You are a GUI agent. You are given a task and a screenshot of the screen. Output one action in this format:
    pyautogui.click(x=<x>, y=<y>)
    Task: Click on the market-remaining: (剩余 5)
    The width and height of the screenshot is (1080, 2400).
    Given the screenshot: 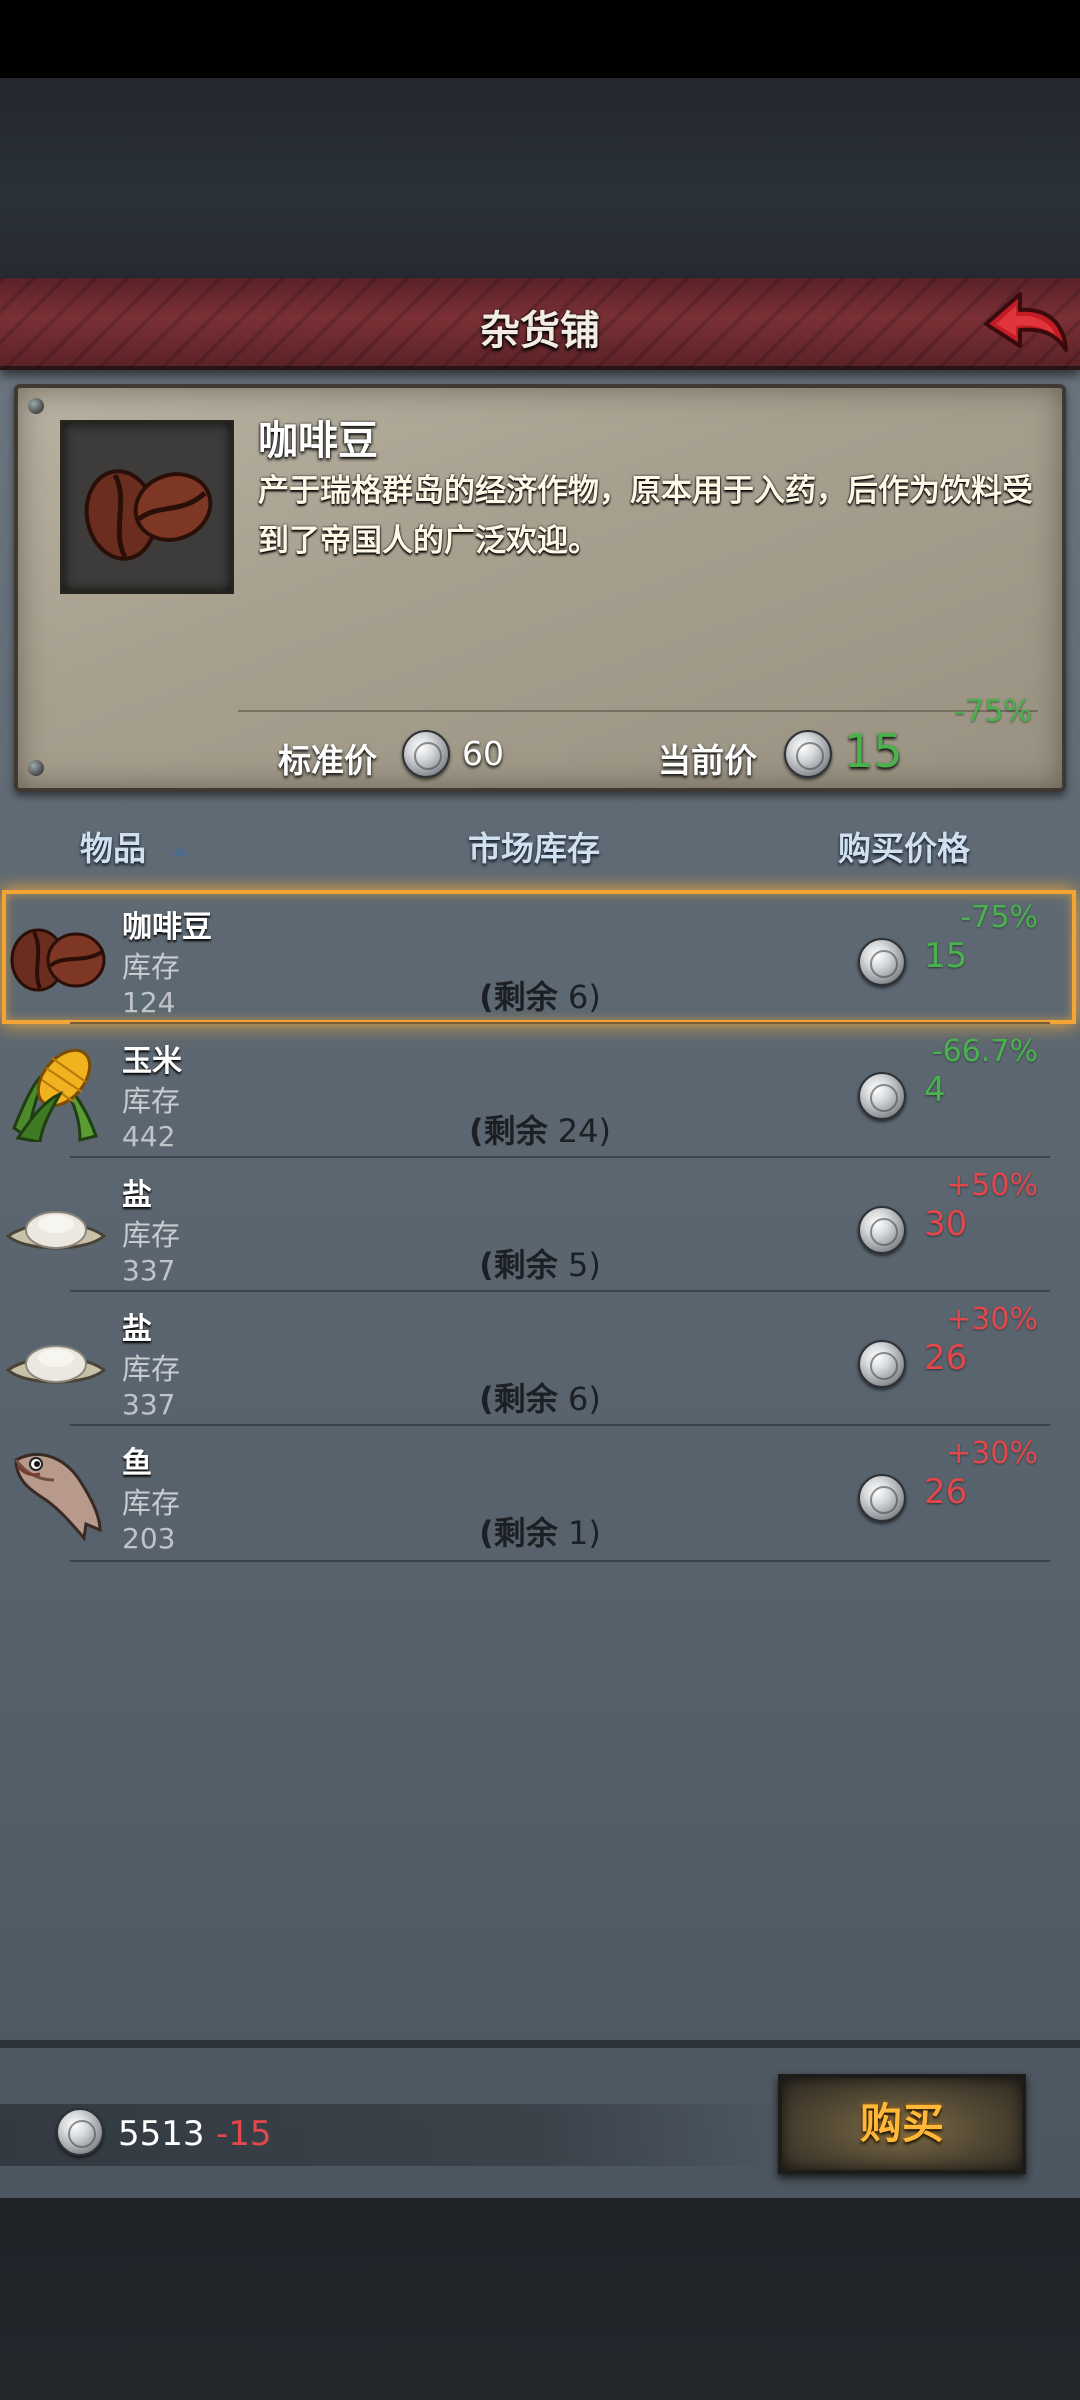 What is the action you would take?
    pyautogui.click(x=540, y=1265)
    